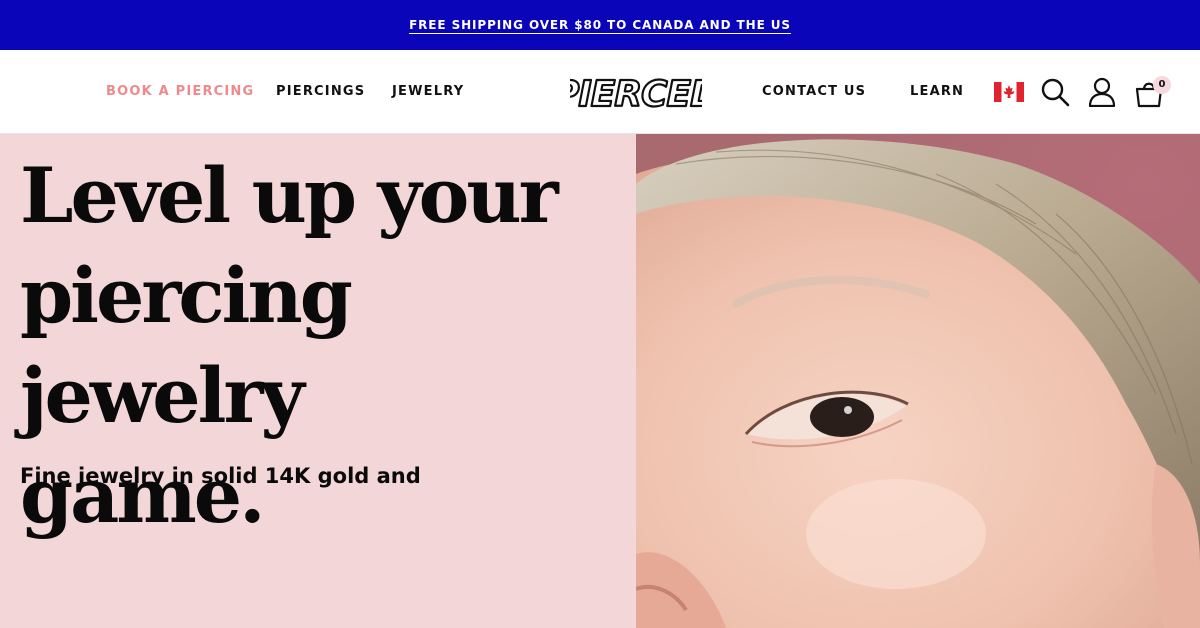 The height and width of the screenshot is (628, 1200). What do you see at coordinates (1102, 92) in the screenshot?
I see `user-icon` at bounding box center [1102, 92].